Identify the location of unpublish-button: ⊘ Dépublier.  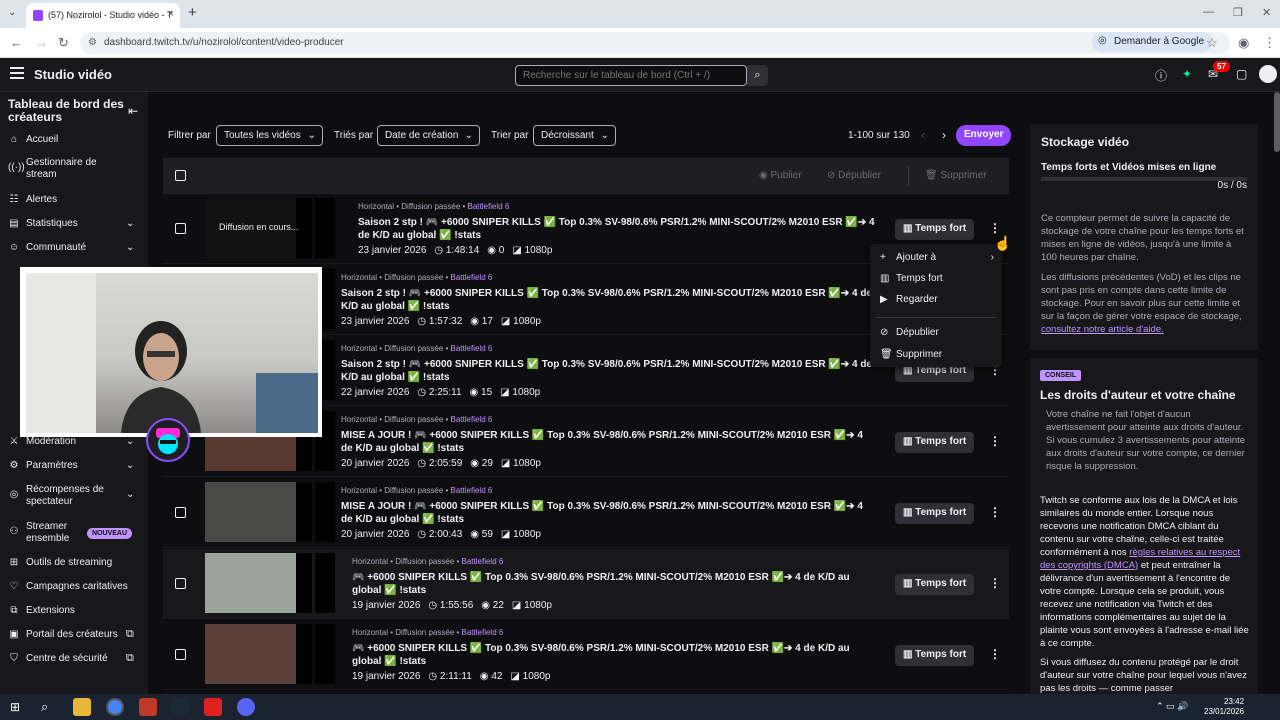
(854, 175).